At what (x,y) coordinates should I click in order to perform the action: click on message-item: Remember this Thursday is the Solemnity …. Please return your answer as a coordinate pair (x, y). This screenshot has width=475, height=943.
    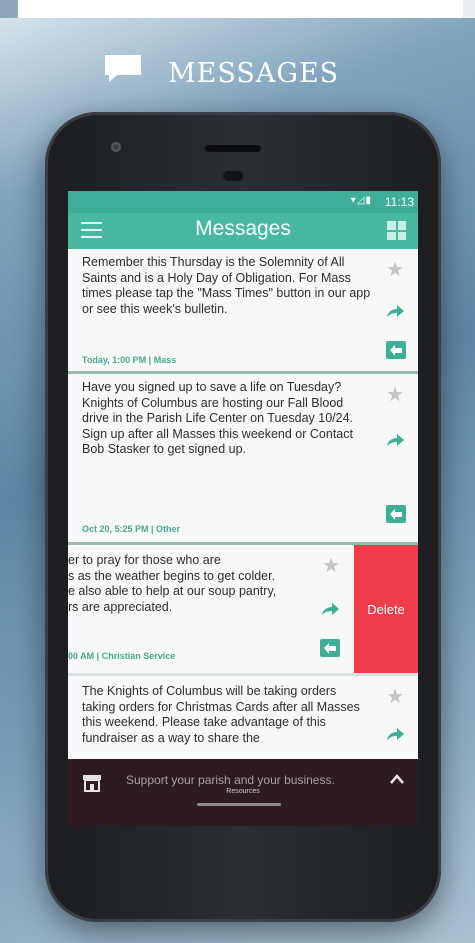
    Looking at the image, I should click on (243, 311).